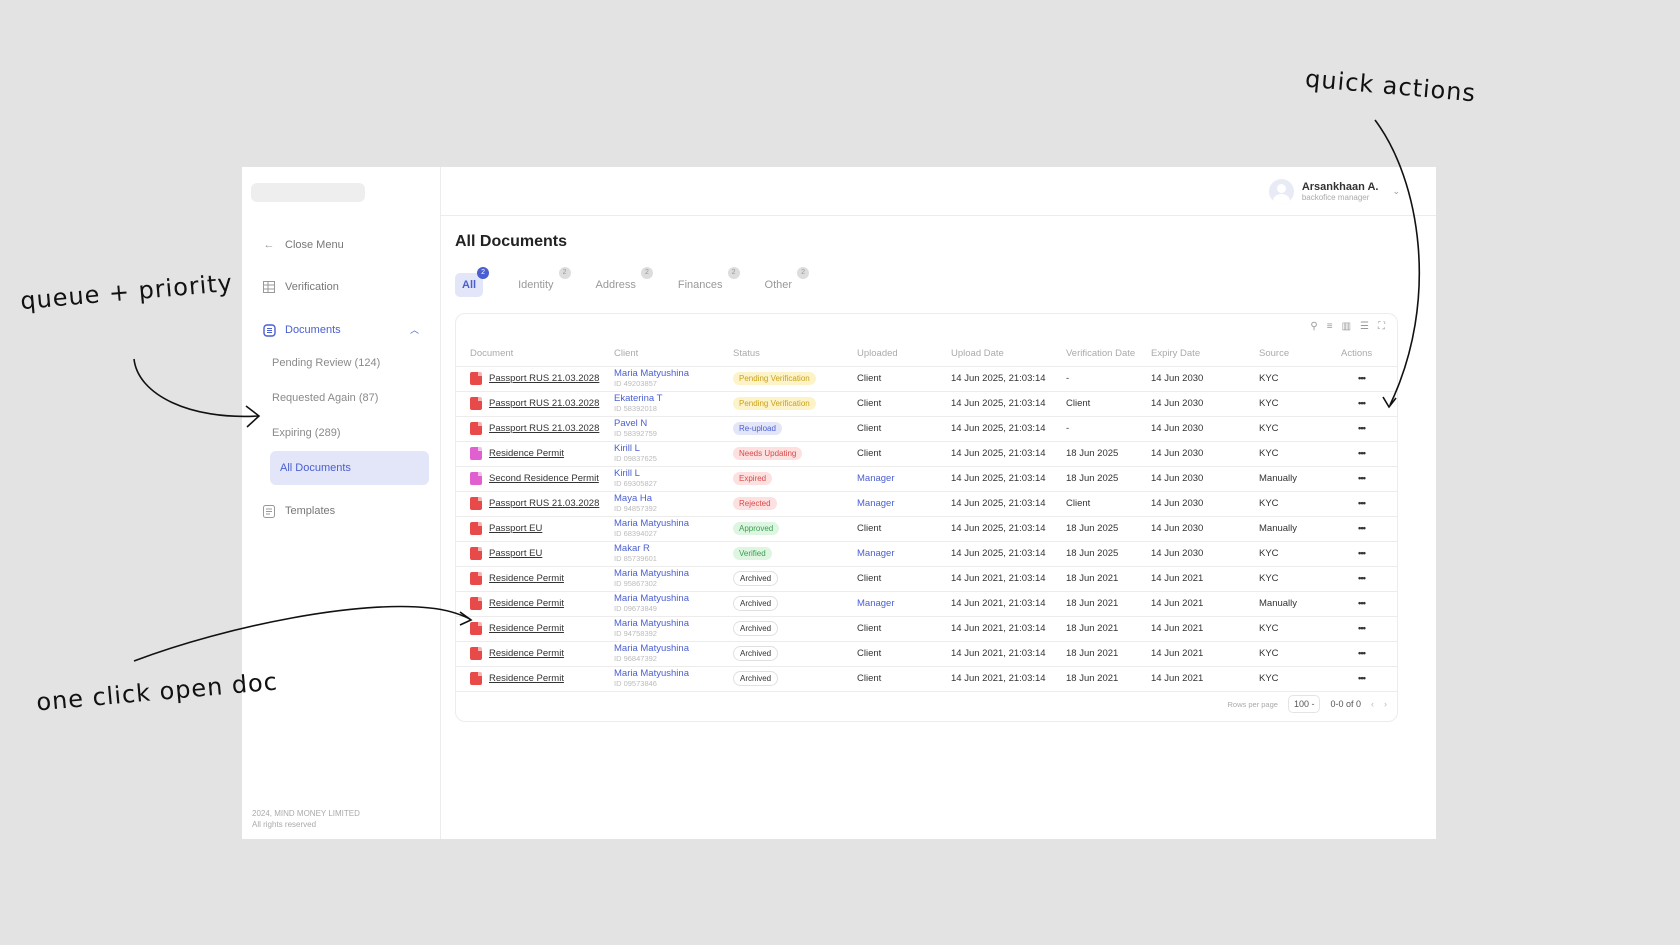 Image resolution: width=1680 pixels, height=945 pixels. I want to click on tab-all: All 2, so click(472, 282).